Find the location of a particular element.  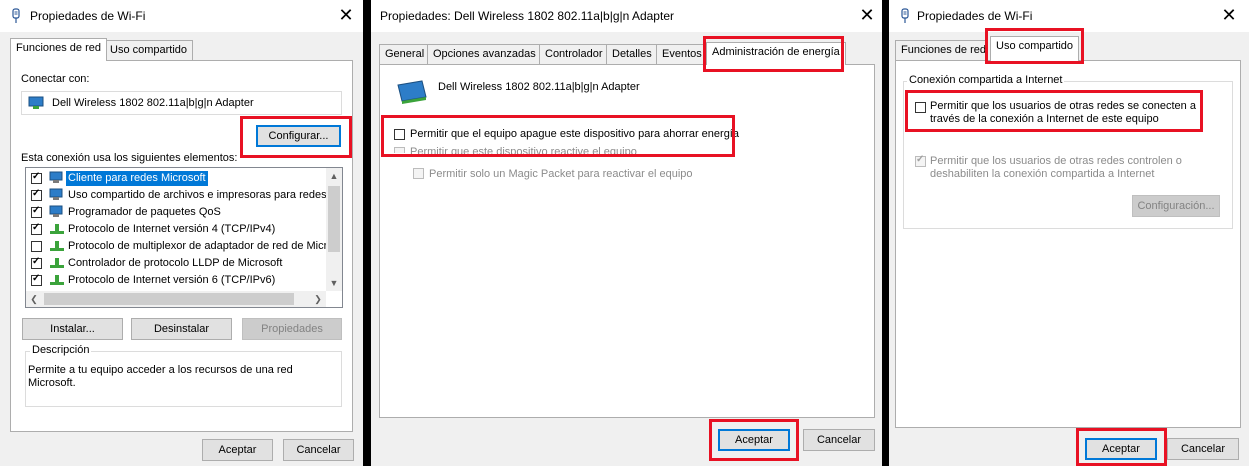

tab-advanced-options: Opciones avanzadas is located at coordinates (484, 54).